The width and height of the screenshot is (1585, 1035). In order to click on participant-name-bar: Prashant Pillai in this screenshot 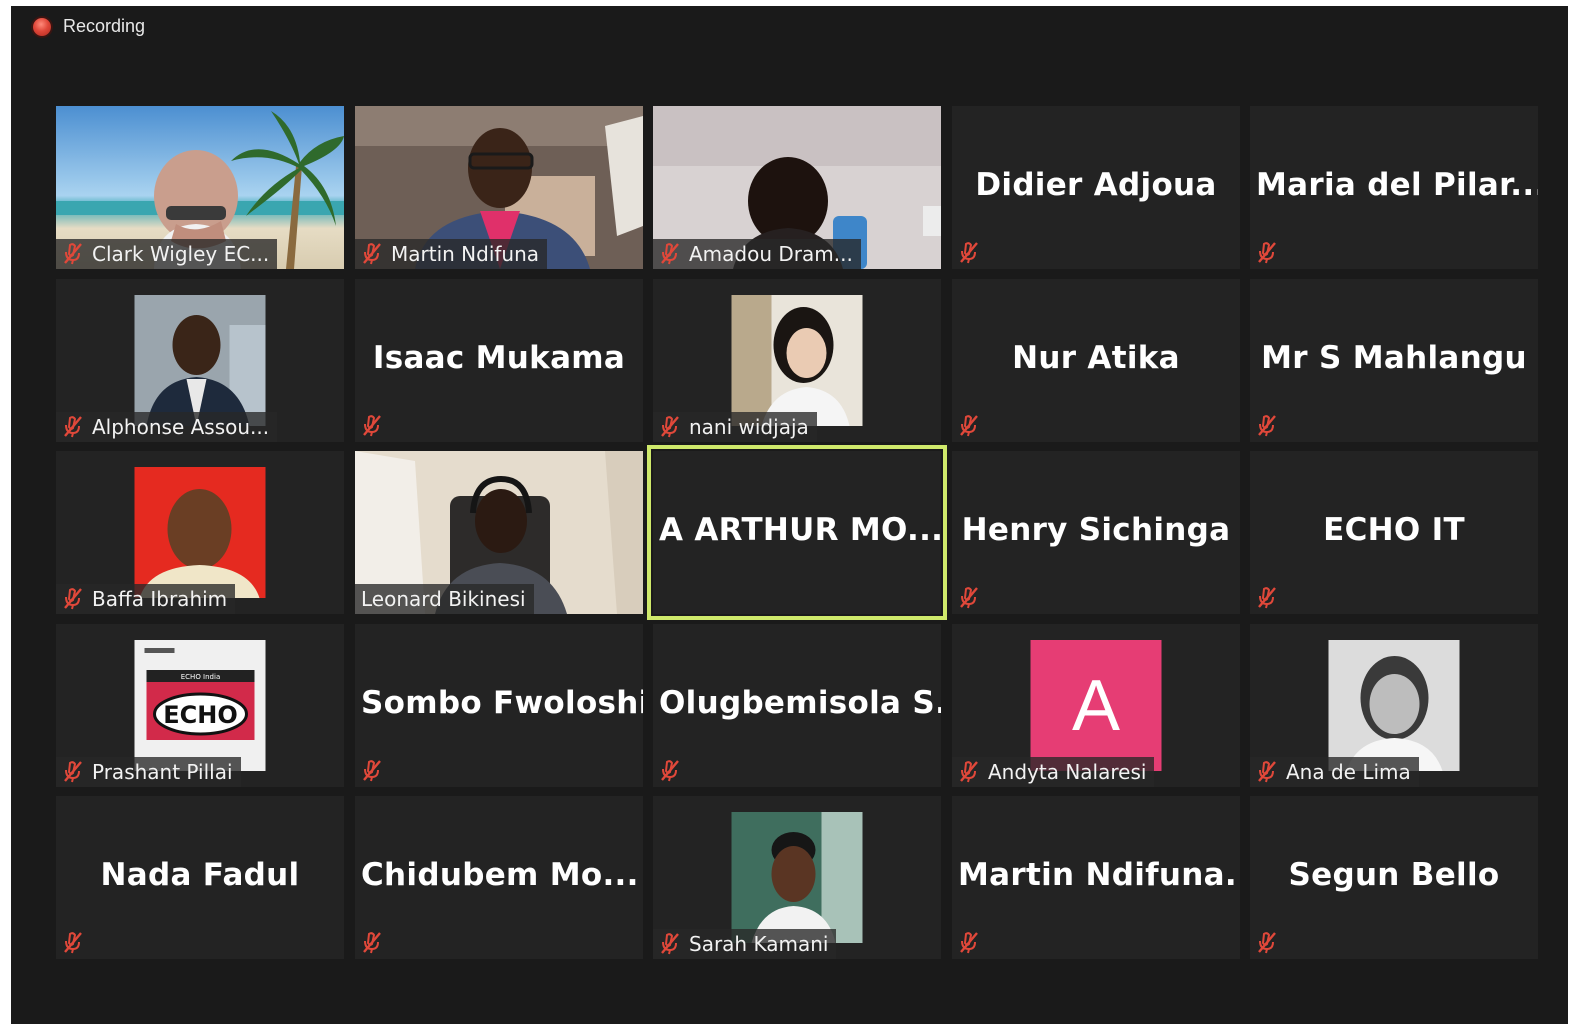, I will do `click(148, 772)`.